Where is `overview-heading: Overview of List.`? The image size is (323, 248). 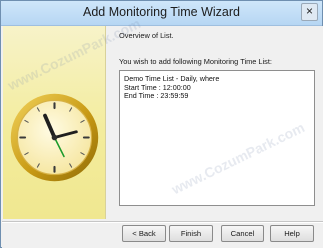 overview-heading: Overview of List. is located at coordinates (146, 35).